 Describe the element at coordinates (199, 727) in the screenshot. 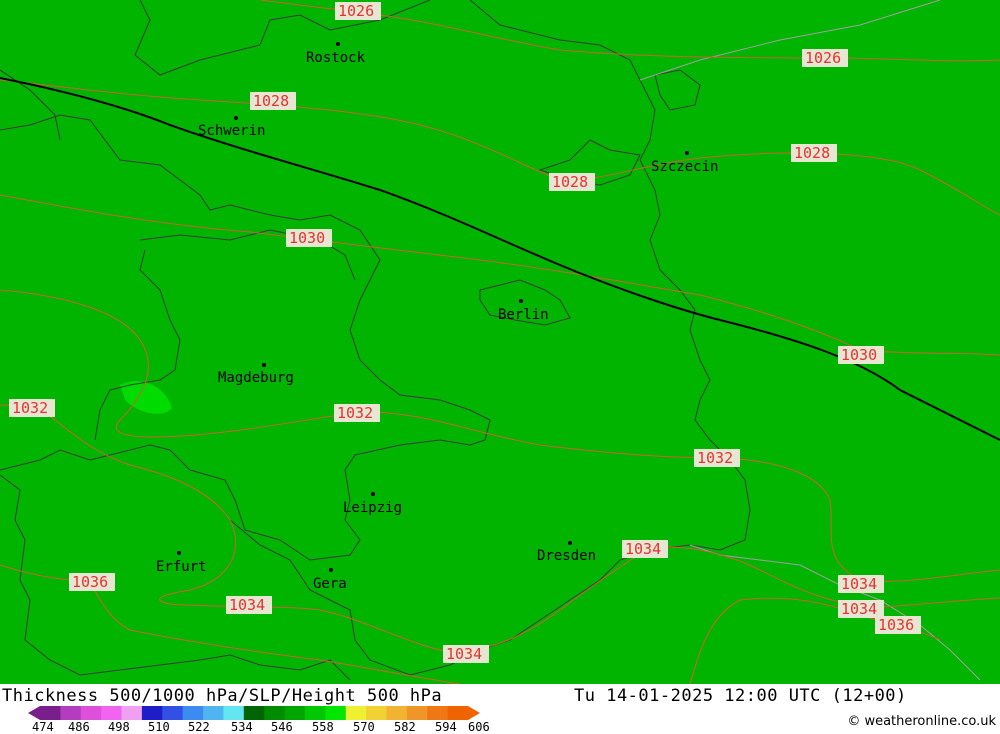

I see `legend-value: 522` at that location.